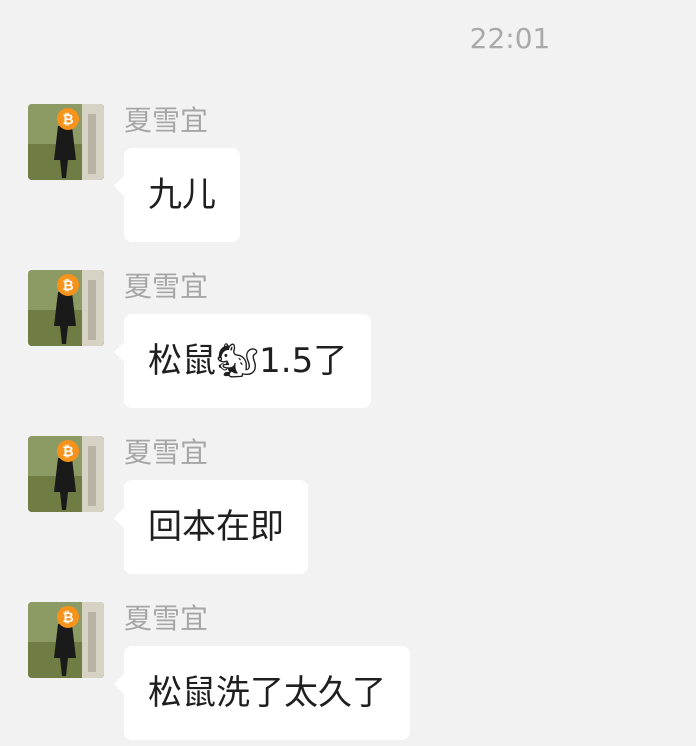 This screenshot has width=696, height=746. I want to click on message-bubble: 松鼠🐿1.5了, so click(242, 361).